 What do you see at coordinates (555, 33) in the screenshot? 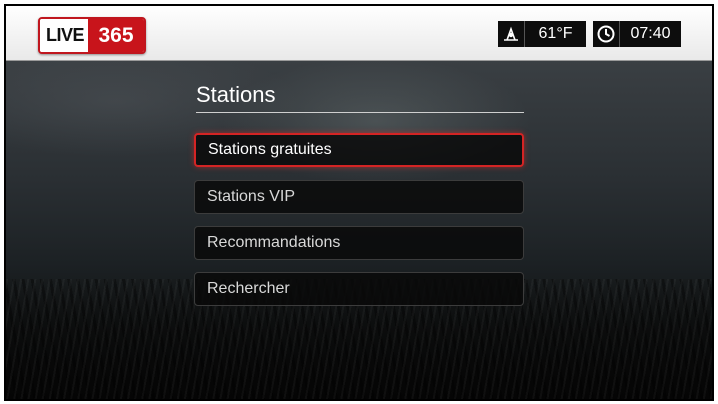
I see `temperature-value: 61°F` at bounding box center [555, 33].